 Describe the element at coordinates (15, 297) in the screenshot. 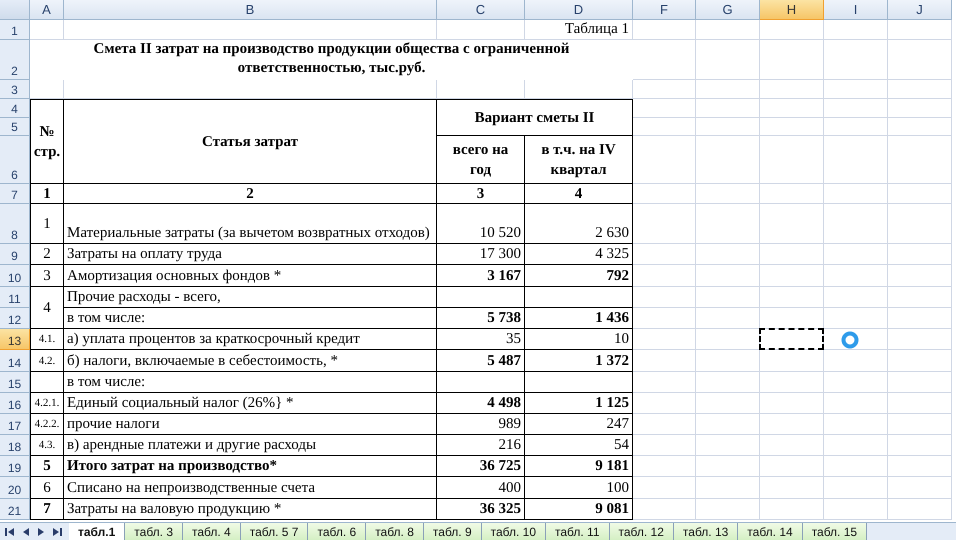

I see `row-header: 11` at that location.